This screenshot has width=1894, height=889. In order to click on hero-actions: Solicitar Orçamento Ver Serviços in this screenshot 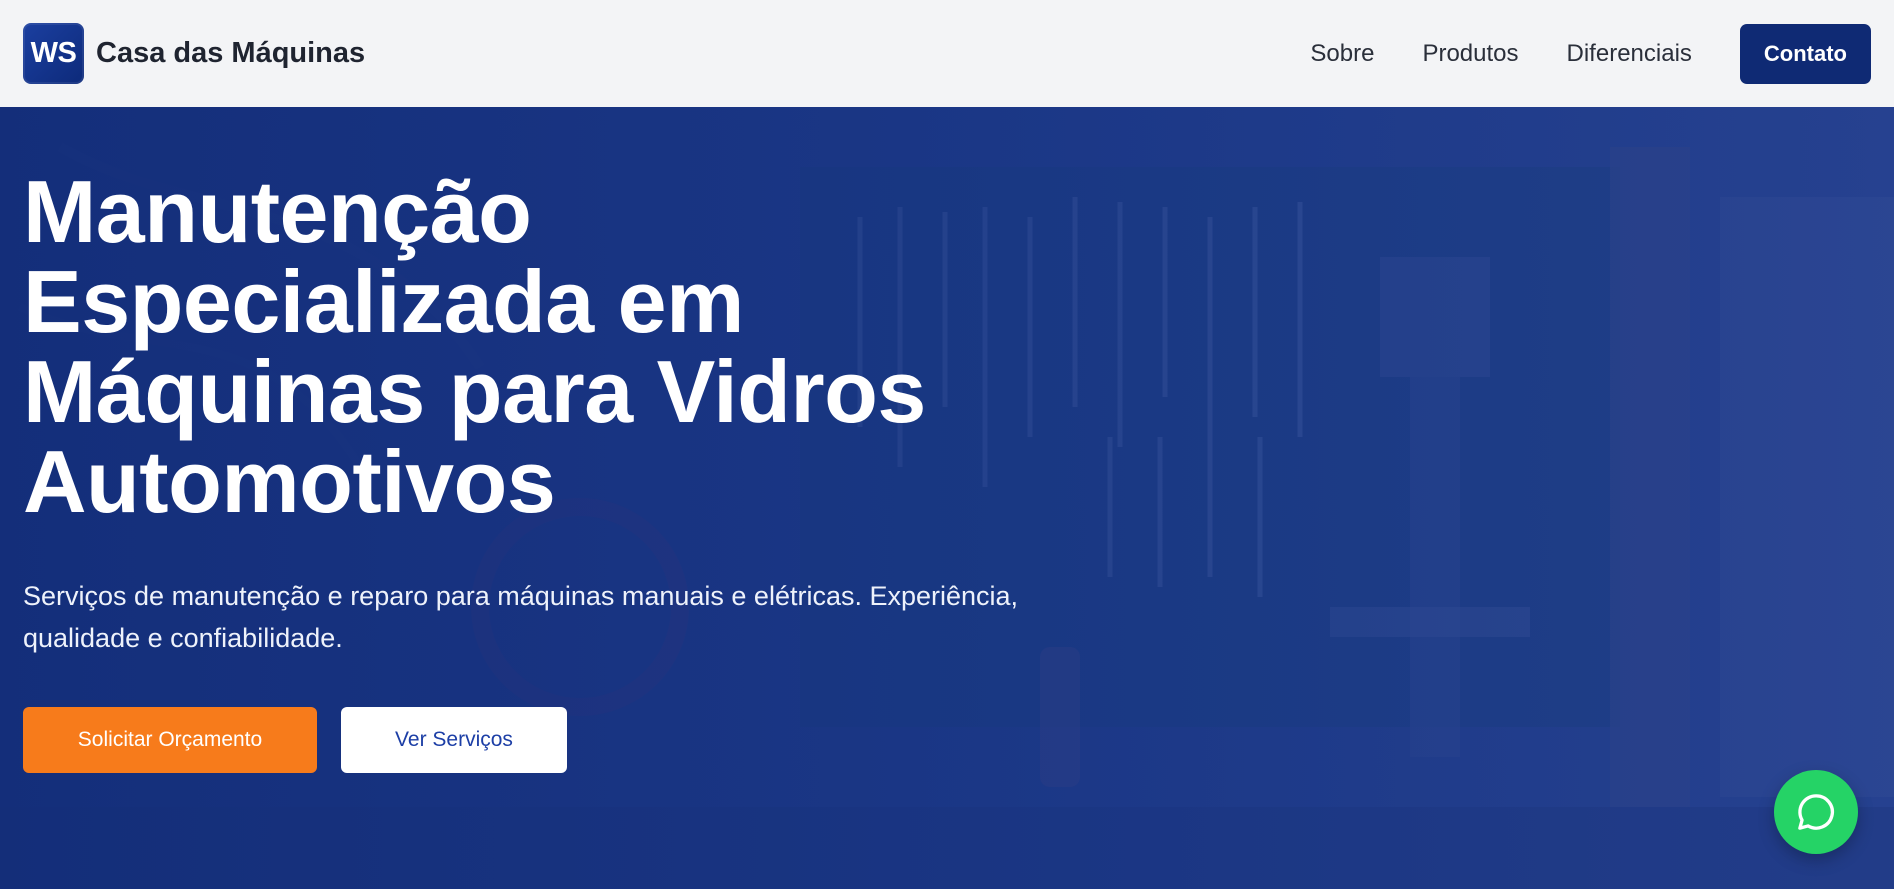, I will do `click(573, 740)`.